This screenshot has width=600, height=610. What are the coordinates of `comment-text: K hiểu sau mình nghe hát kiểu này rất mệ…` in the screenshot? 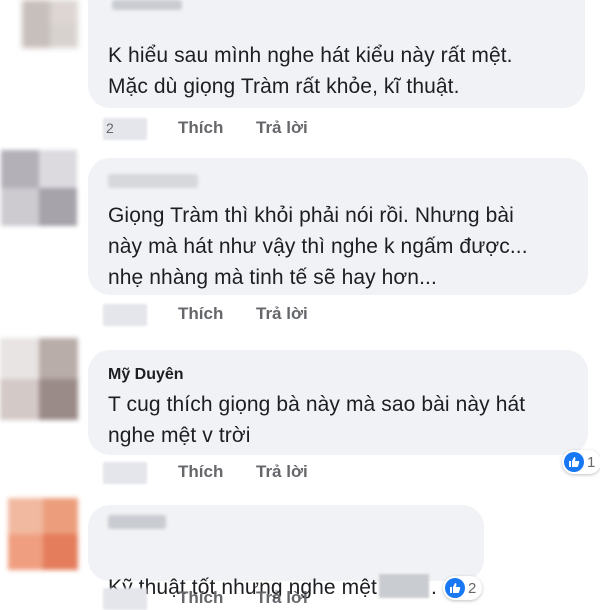 It's located at (310, 71).